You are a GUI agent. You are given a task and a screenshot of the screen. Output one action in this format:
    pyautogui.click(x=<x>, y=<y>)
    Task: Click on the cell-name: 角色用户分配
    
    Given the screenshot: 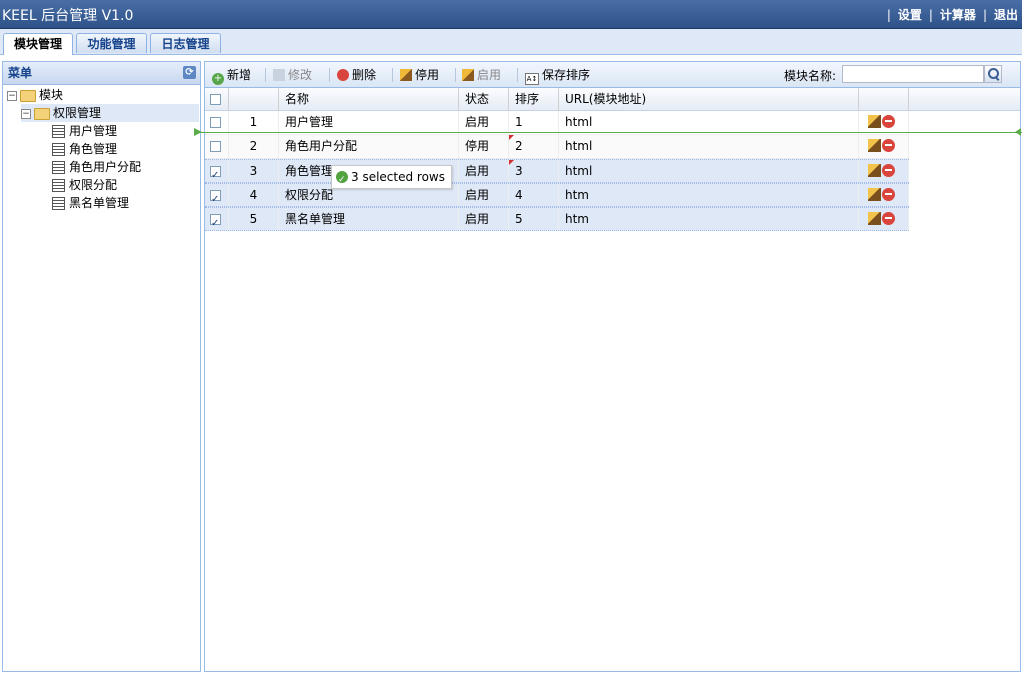 What is the action you would take?
    pyautogui.click(x=369, y=146)
    